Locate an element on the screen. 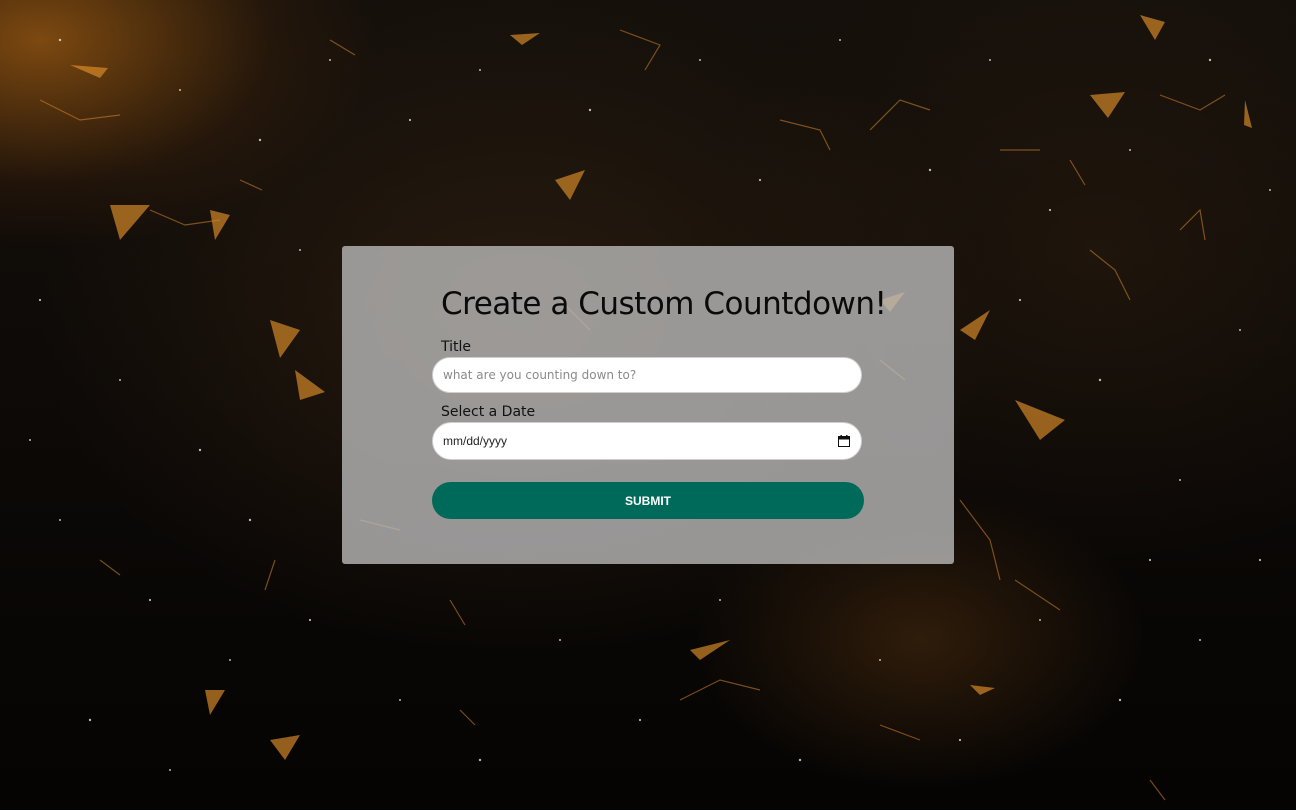 The width and height of the screenshot is (1296, 810). date-input-placeholder: mm/dd/yyyy is located at coordinates (475, 441).